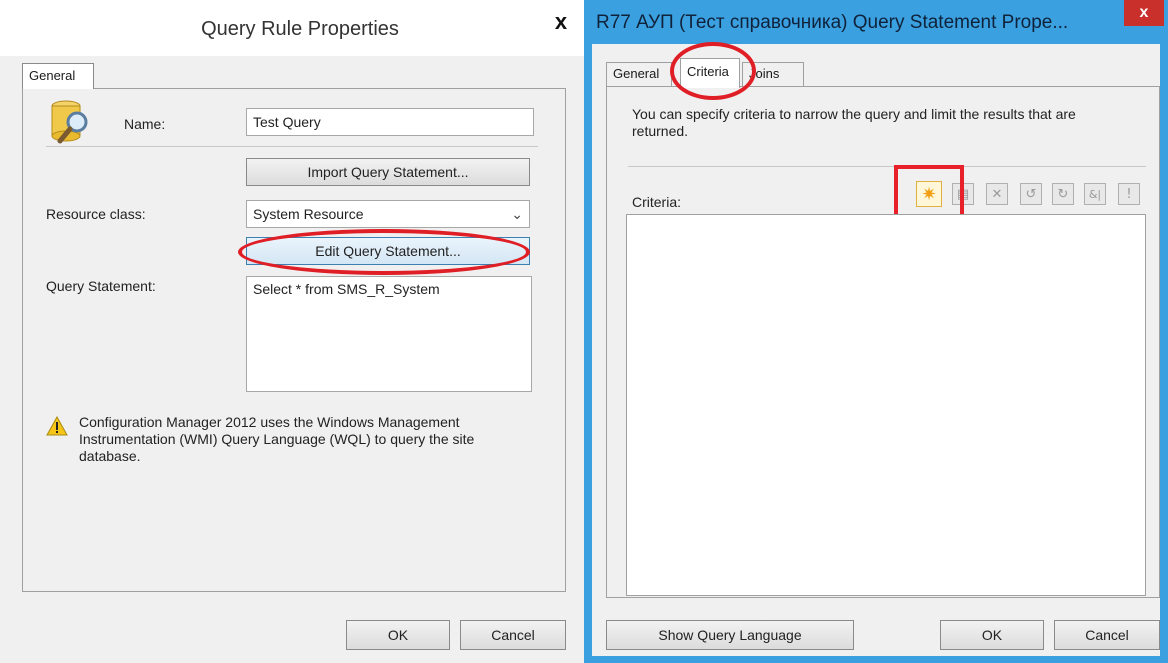  Describe the element at coordinates (300, 29) in the screenshot. I see `left-dialog-title: Query Rule Properties` at that location.